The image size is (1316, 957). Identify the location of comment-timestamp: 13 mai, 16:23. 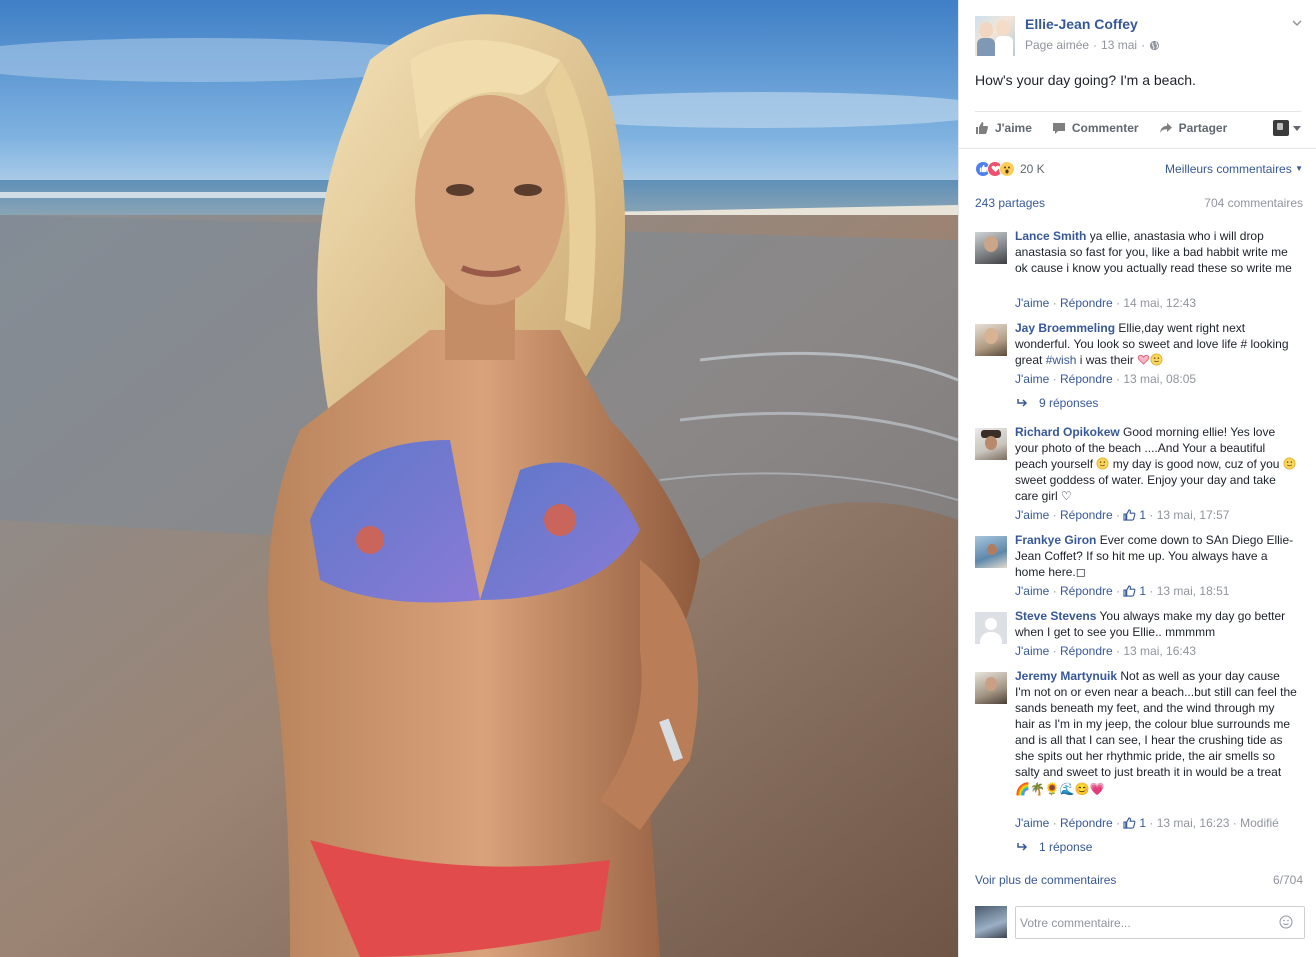
(1193, 823).